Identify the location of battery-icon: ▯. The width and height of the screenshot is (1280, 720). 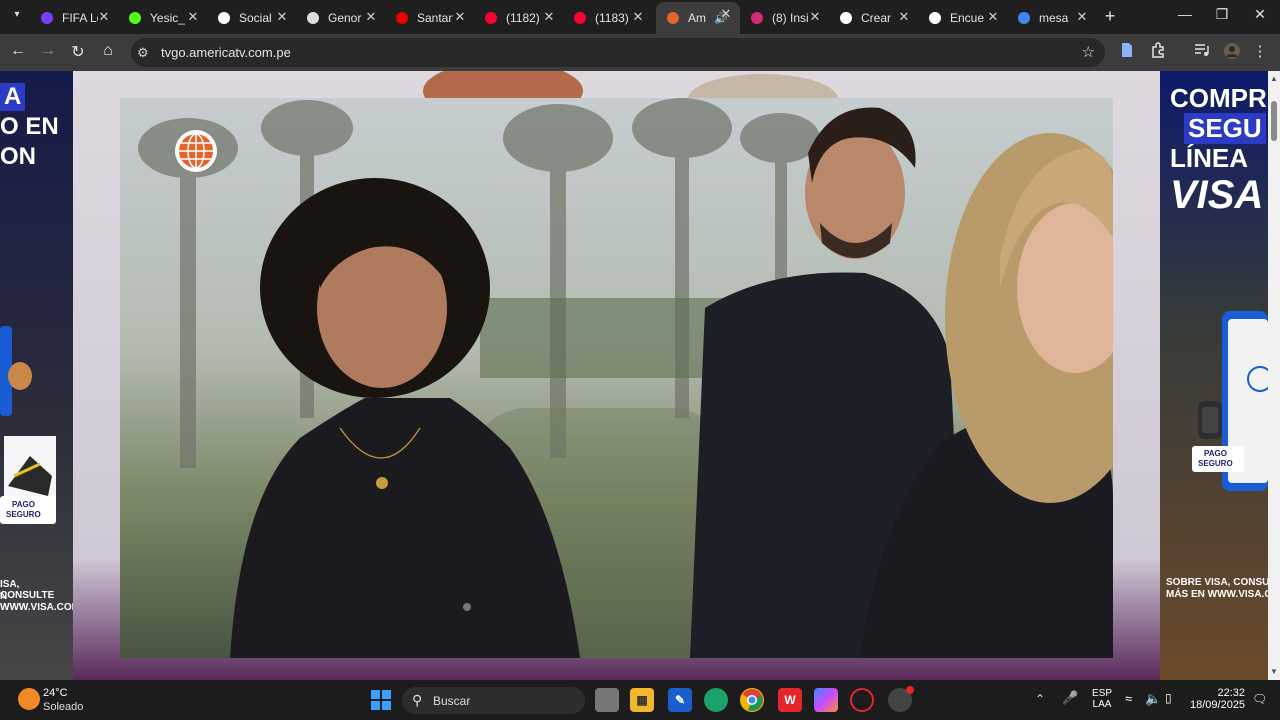
(1168, 698).